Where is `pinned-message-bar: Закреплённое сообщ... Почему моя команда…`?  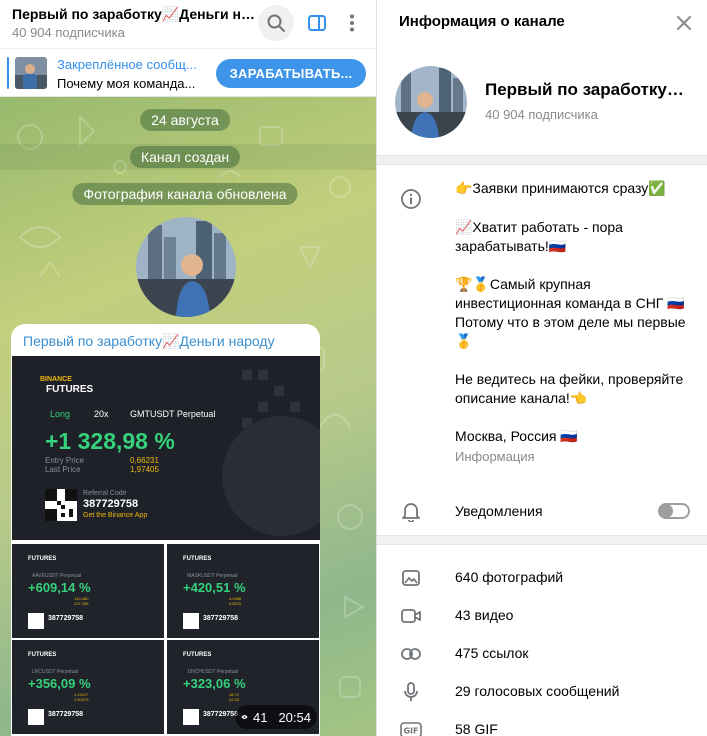 pinned-message-bar: Закреплённое сообщ... Почему моя команда… is located at coordinates (188, 72).